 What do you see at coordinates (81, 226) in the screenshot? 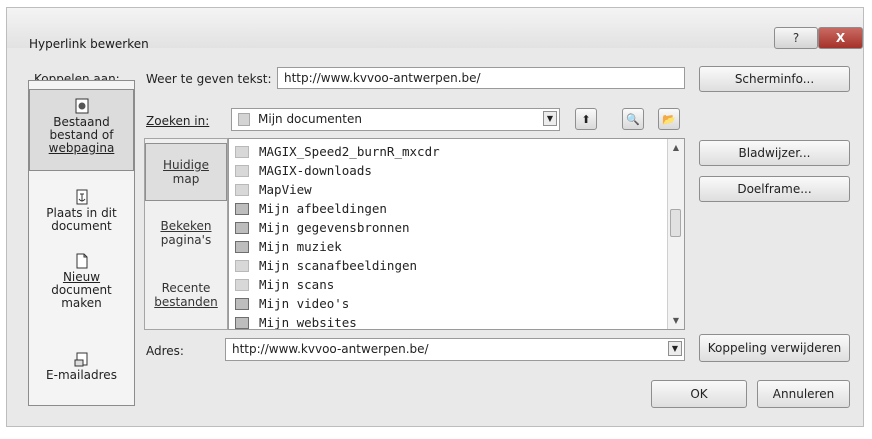
I see `link-to-place-line2: document` at bounding box center [81, 226].